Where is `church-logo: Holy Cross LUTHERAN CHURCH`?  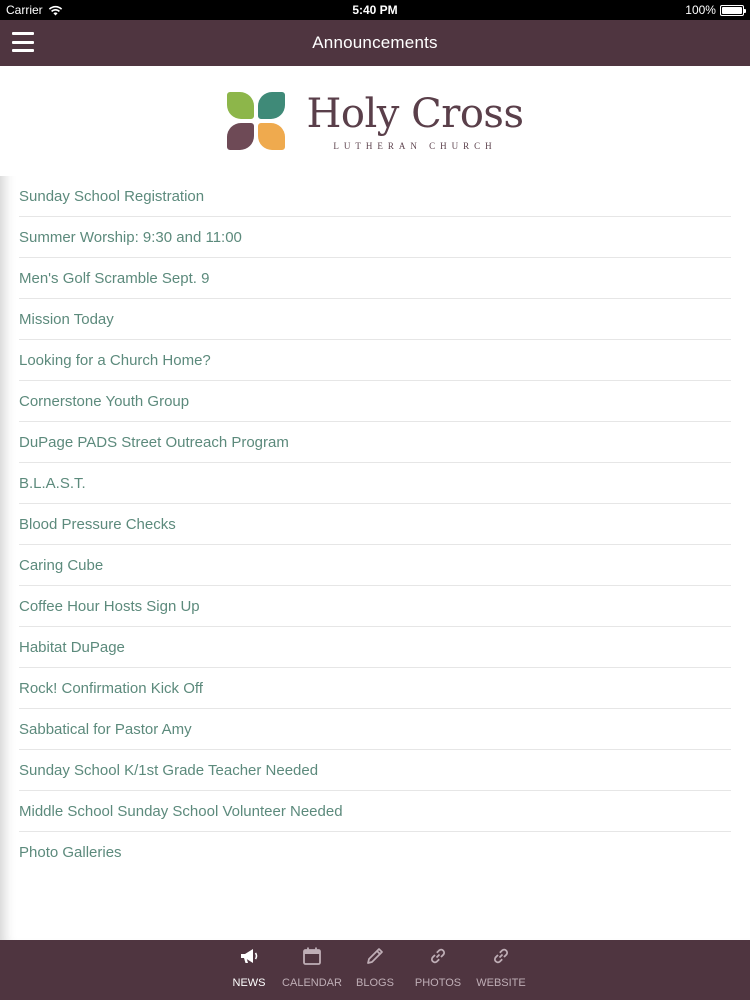 church-logo: Holy Cross LUTHERAN CHURCH is located at coordinates (375, 121).